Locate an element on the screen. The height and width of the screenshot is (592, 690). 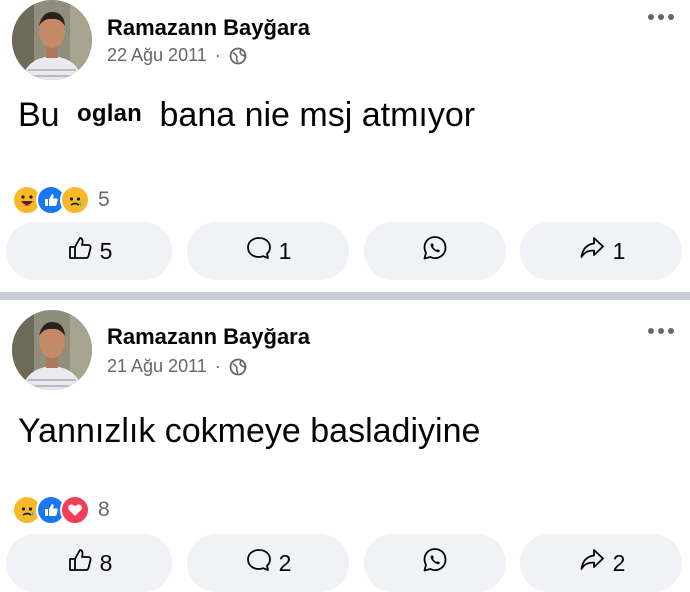
post-meta: 21 Ağu 2011 · is located at coordinates (177, 366).